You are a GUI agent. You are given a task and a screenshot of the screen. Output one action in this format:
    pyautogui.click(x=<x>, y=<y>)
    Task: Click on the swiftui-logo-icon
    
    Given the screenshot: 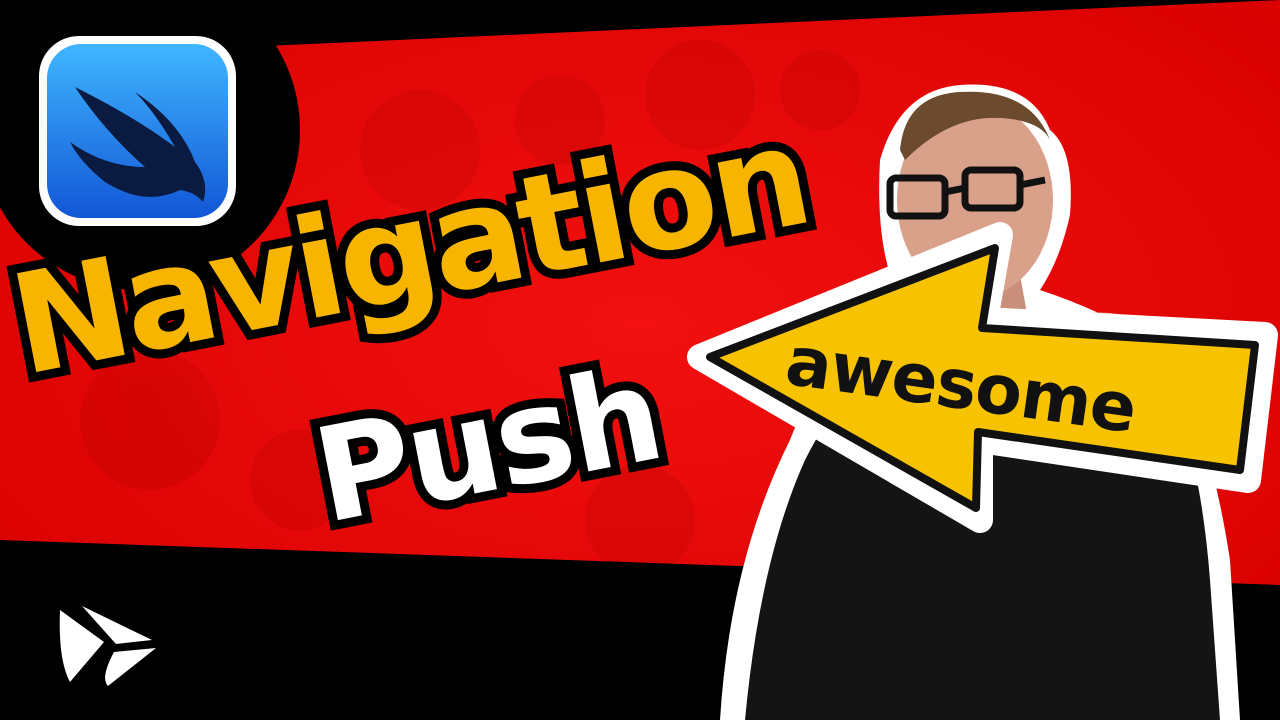 What is the action you would take?
    pyautogui.click(x=137, y=131)
    